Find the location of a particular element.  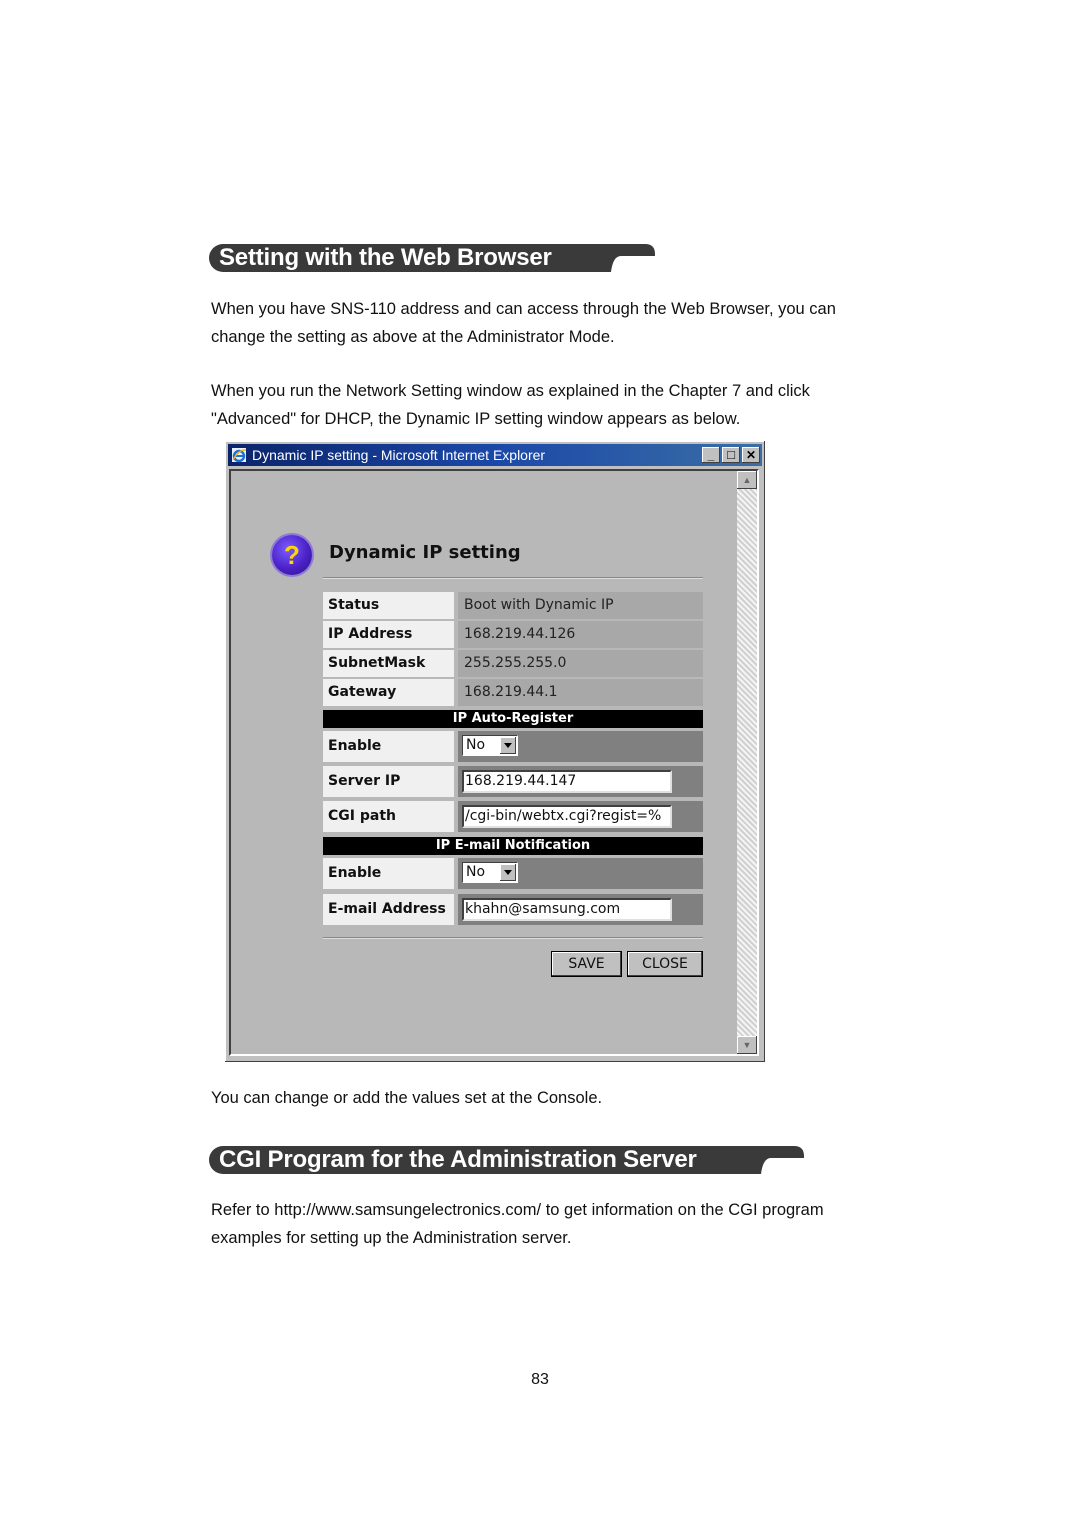

internet-explorer-icon is located at coordinates (239, 455).